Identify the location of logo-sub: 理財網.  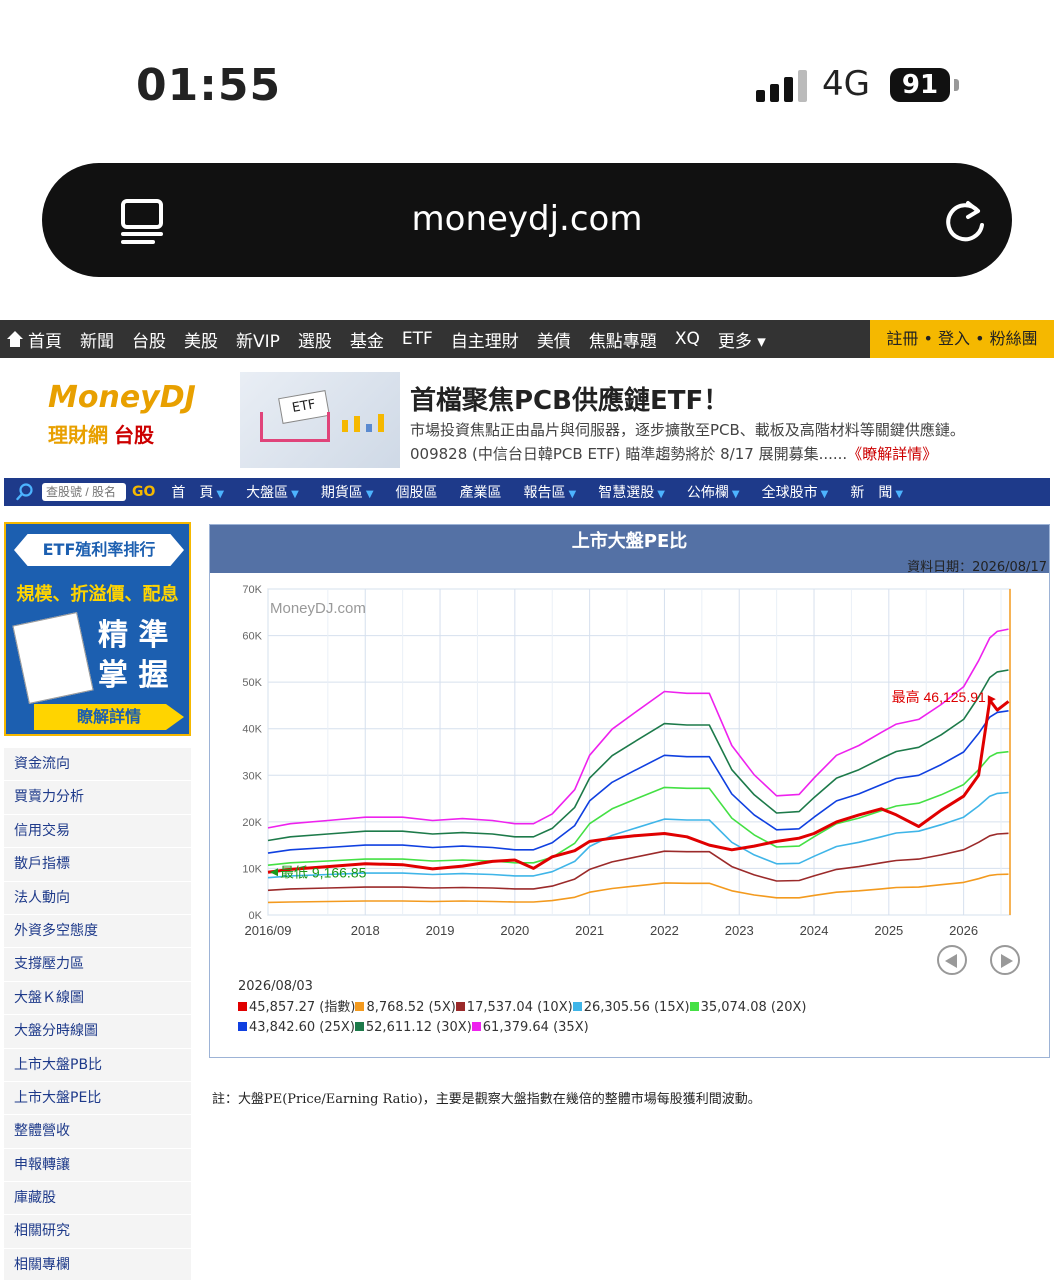
(78, 435).